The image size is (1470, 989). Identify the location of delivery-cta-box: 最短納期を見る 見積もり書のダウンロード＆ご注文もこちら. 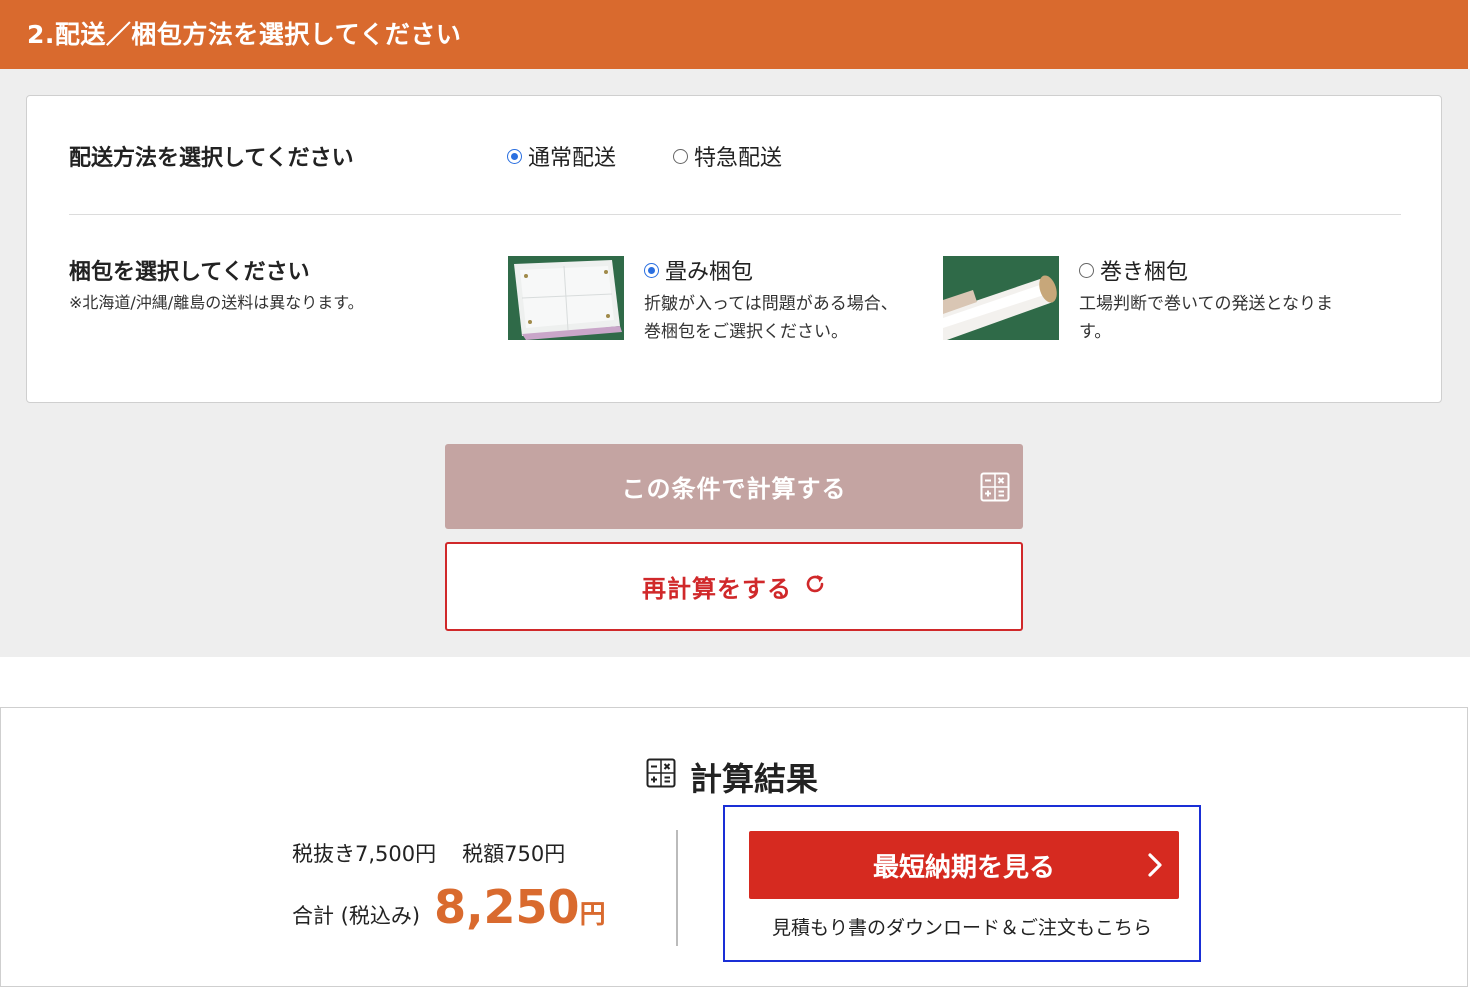
(962, 883).